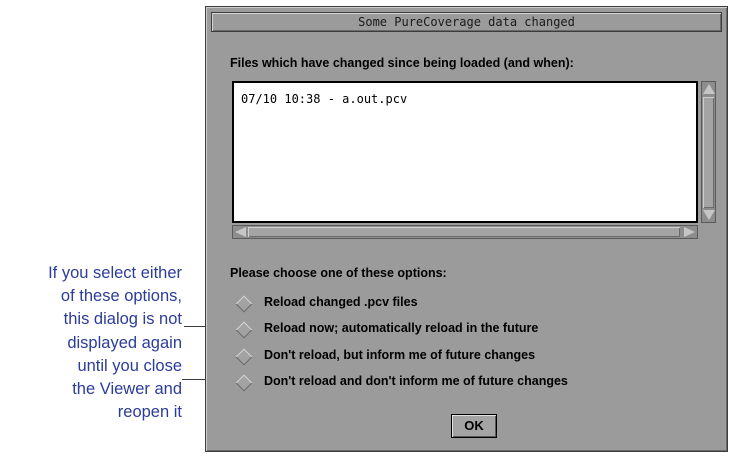 This screenshot has height=458, width=734. Describe the element at coordinates (124, 342) in the screenshot. I see `callout-line: displayed again` at that location.